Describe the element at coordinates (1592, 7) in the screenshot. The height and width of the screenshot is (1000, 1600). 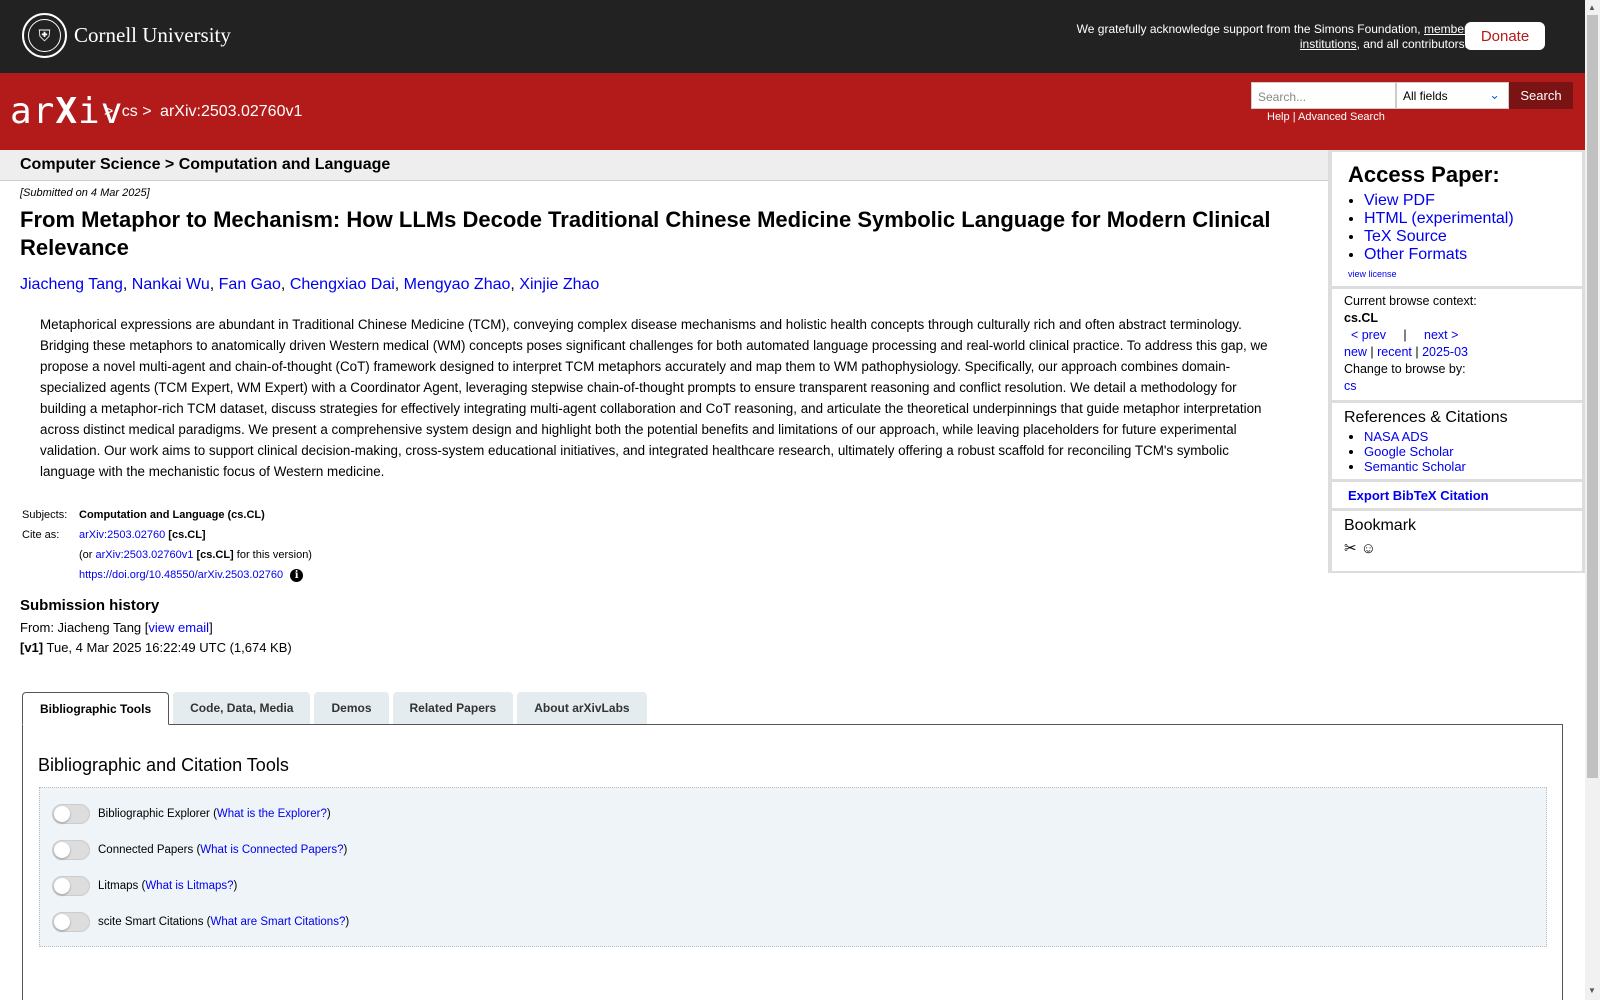
I see `scroll-up-icon: ▲` at that location.